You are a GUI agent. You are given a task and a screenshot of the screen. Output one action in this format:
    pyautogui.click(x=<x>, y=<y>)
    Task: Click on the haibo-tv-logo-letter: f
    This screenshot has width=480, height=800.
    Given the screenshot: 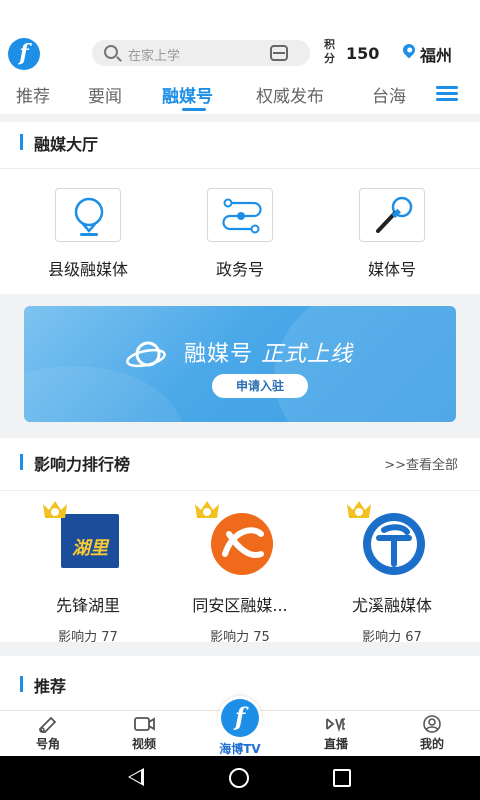 What is the action you would take?
    pyautogui.click(x=240, y=718)
    